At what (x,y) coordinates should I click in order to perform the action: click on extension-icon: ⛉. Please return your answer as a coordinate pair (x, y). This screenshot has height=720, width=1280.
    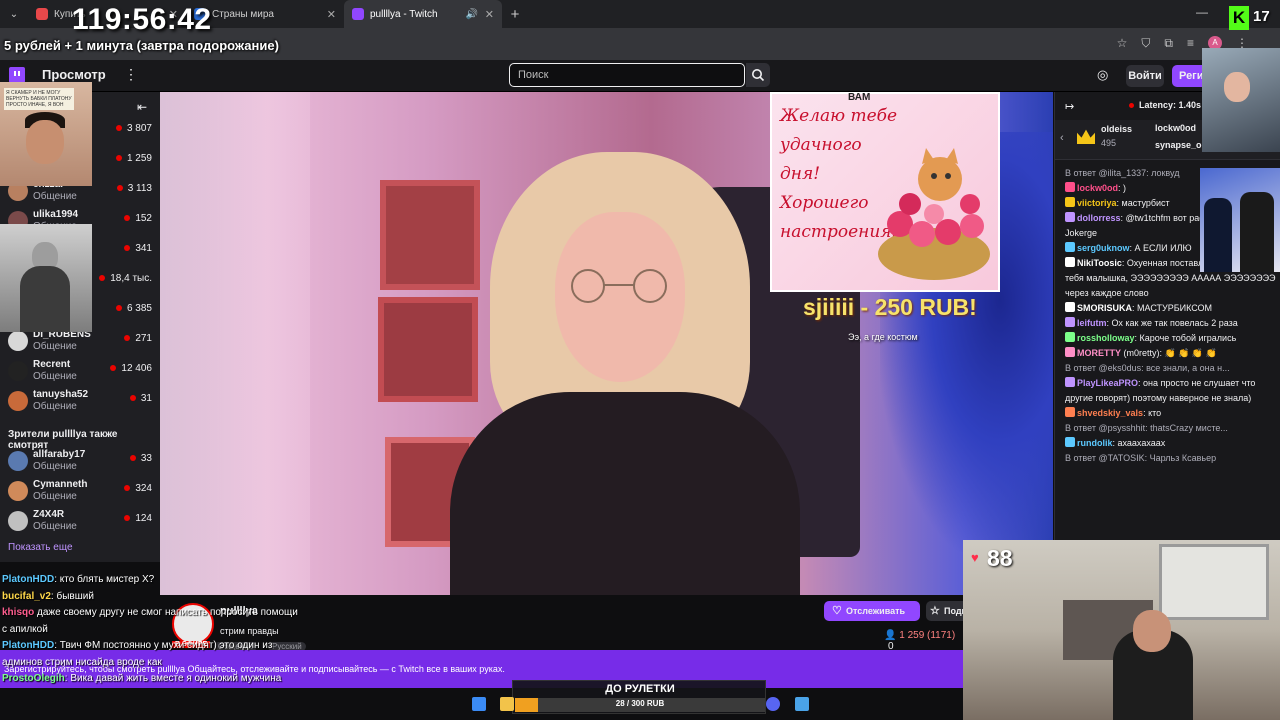
    Looking at the image, I should click on (1145, 43).